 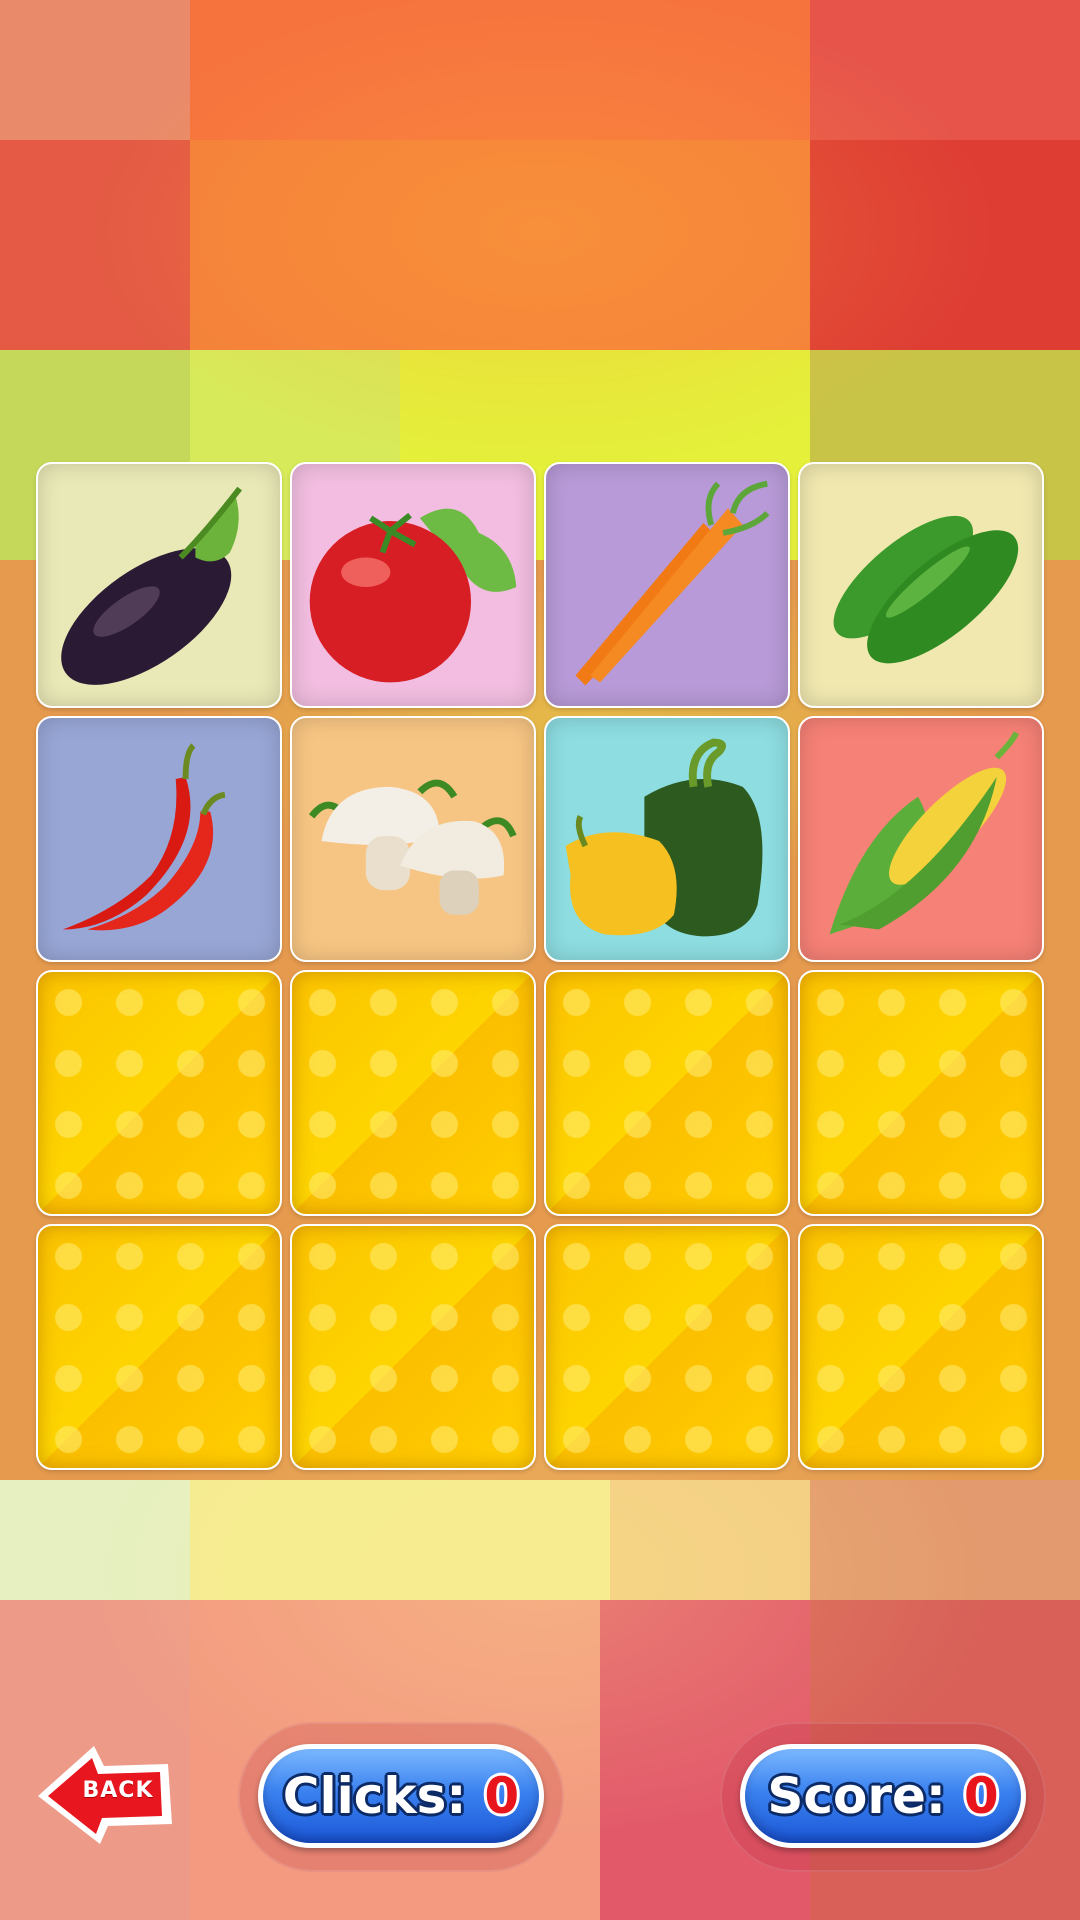 I want to click on eggplant-icon, so click(x=151, y=585).